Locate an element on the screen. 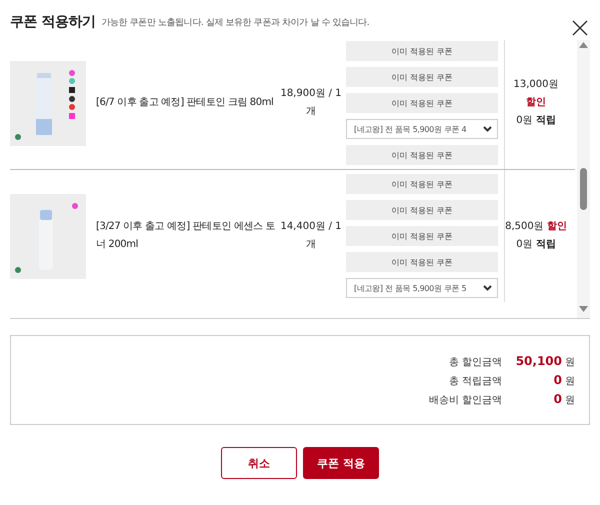  summary-label: 배송비 할인금액 is located at coordinates (465, 400).